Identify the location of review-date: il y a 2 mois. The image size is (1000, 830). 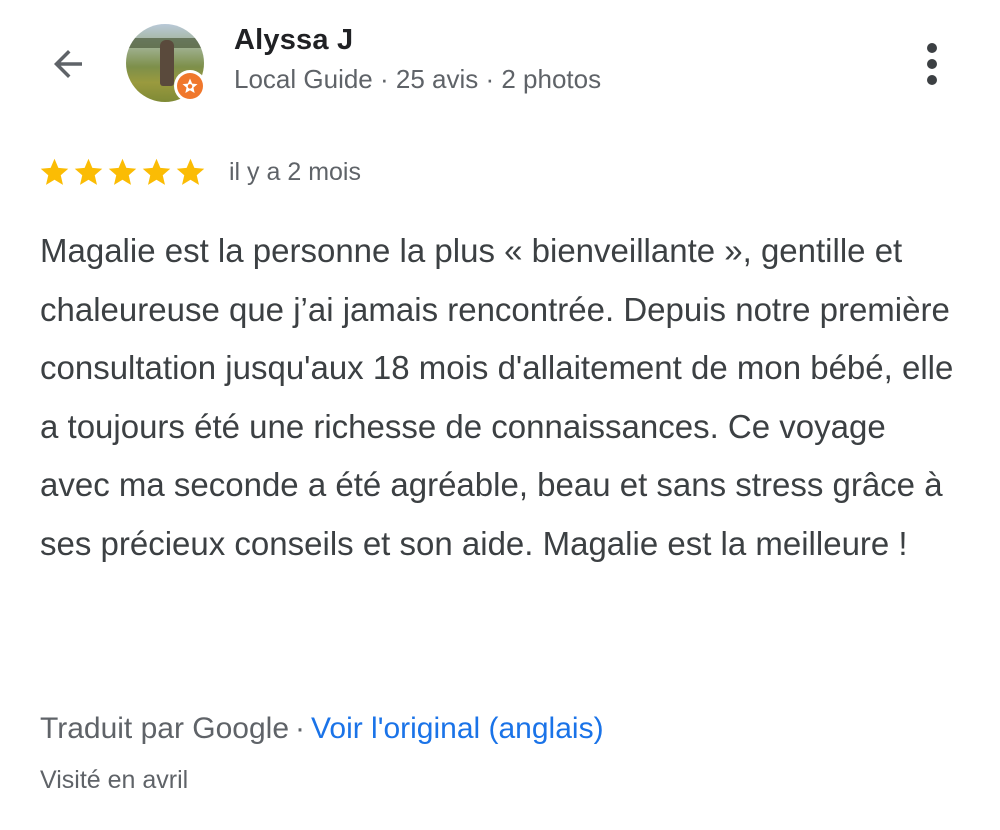
(295, 172).